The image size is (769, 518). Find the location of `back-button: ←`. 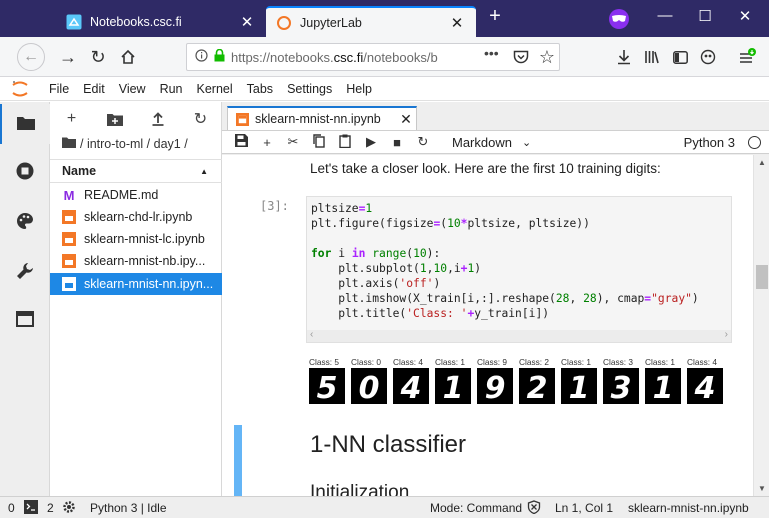

back-button: ← is located at coordinates (31, 57).